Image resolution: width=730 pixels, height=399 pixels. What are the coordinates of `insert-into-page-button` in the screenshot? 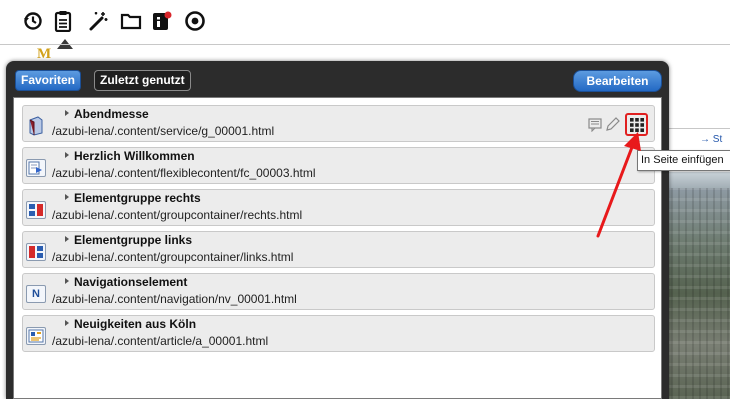 It's located at (636, 124).